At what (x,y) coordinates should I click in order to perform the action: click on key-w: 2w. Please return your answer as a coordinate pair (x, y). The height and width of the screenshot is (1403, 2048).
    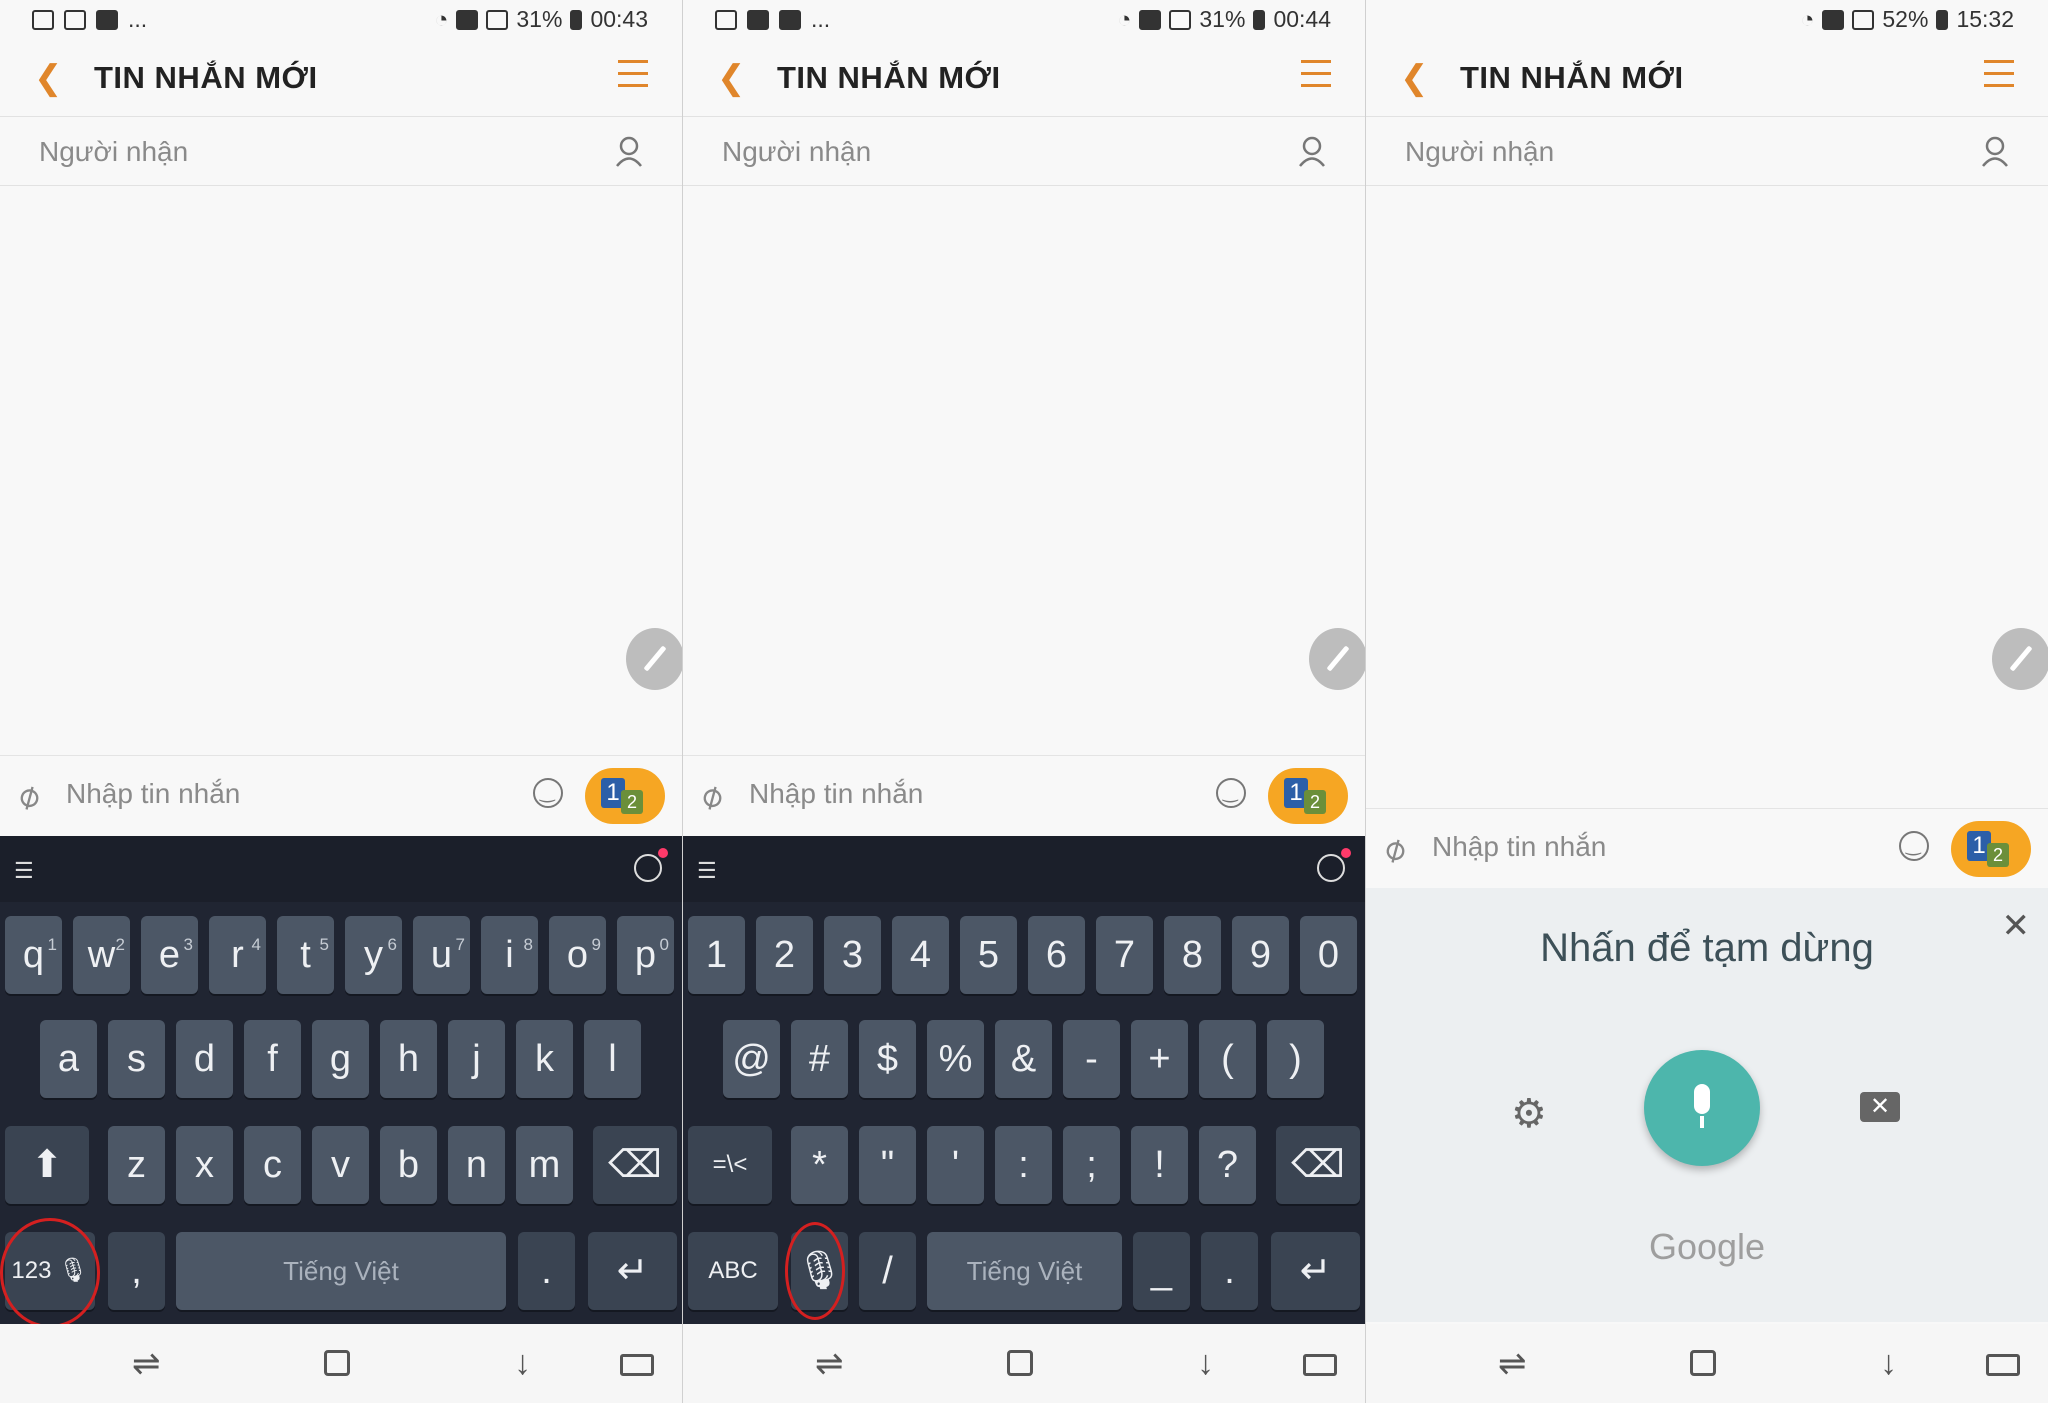
    Looking at the image, I should click on (101, 955).